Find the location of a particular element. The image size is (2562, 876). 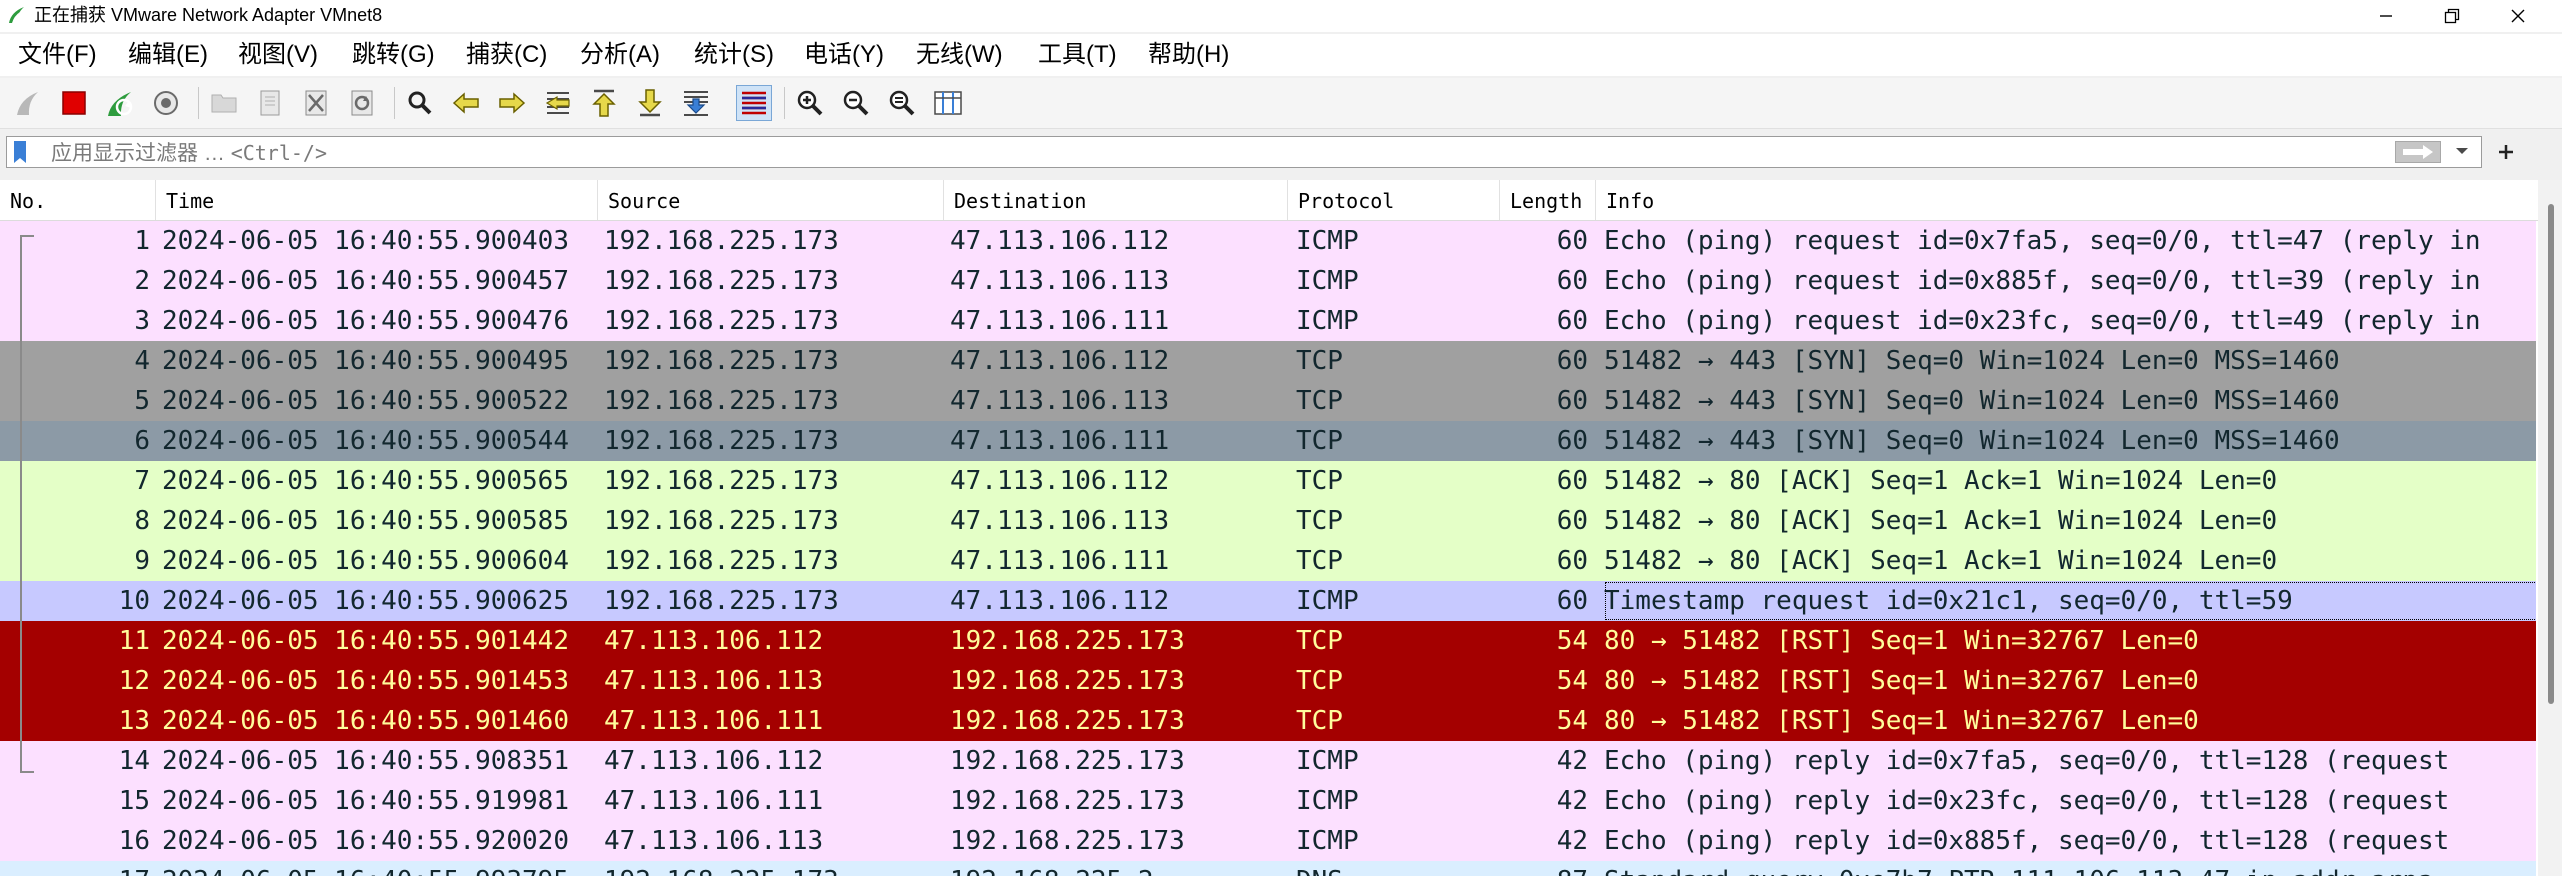

menu-analyze: 分析(A) is located at coordinates (620, 55).